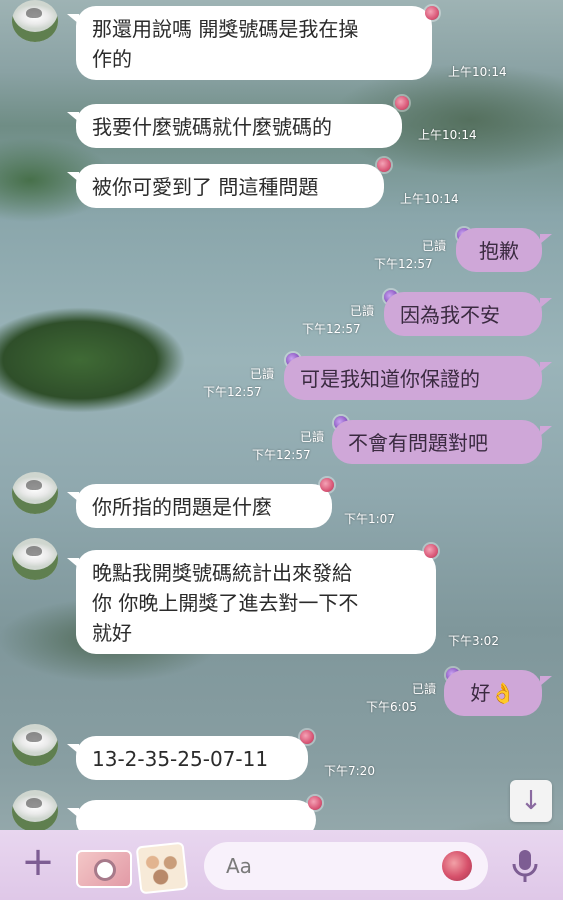 This screenshot has height=900, width=563. I want to click on camera-icon, so click(104, 869).